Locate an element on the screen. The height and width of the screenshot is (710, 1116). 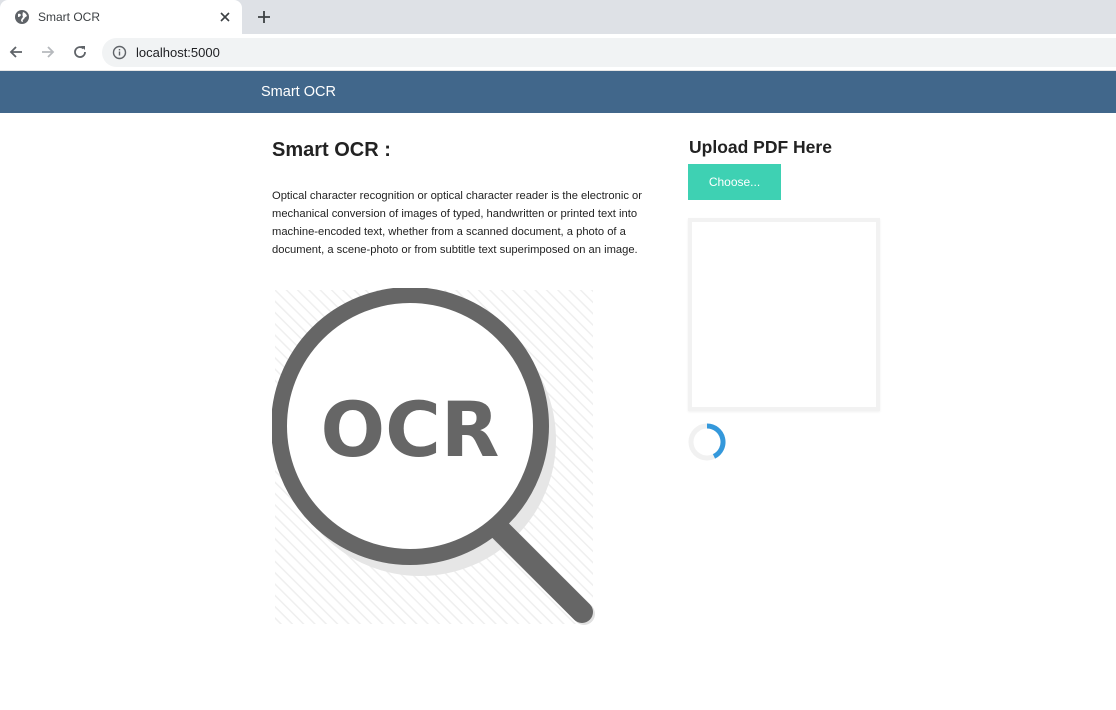
close-icon is located at coordinates (225, 17).